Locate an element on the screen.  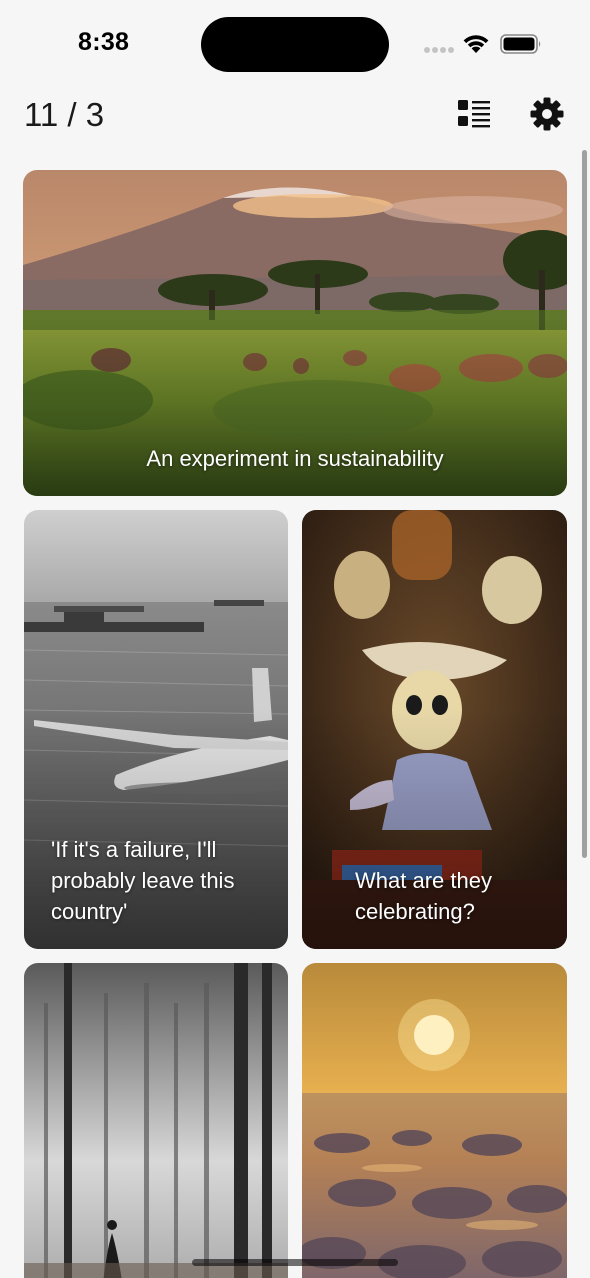
status-bar: 8:38 is located at coordinates (295, 44).